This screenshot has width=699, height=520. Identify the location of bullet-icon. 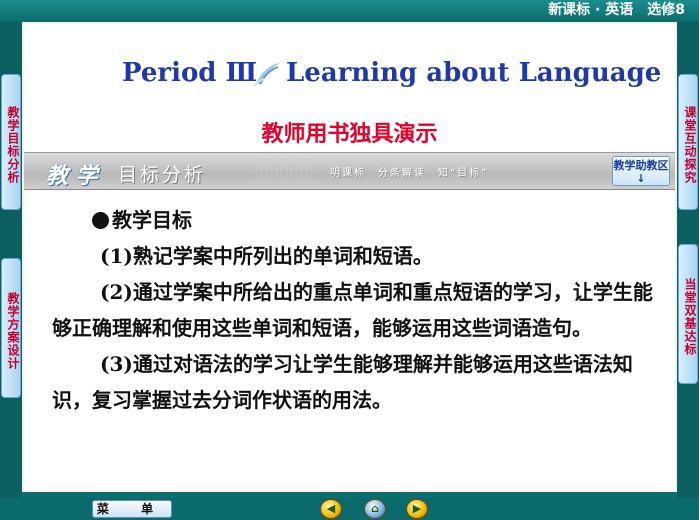
(100, 220).